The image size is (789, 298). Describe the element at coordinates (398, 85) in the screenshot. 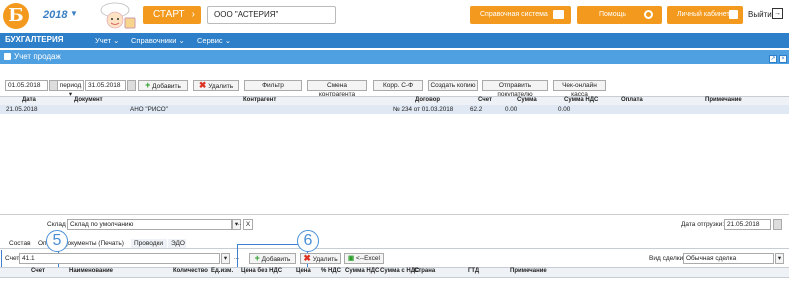

I see `corr-sf-button: Корр. С-Ф` at that location.